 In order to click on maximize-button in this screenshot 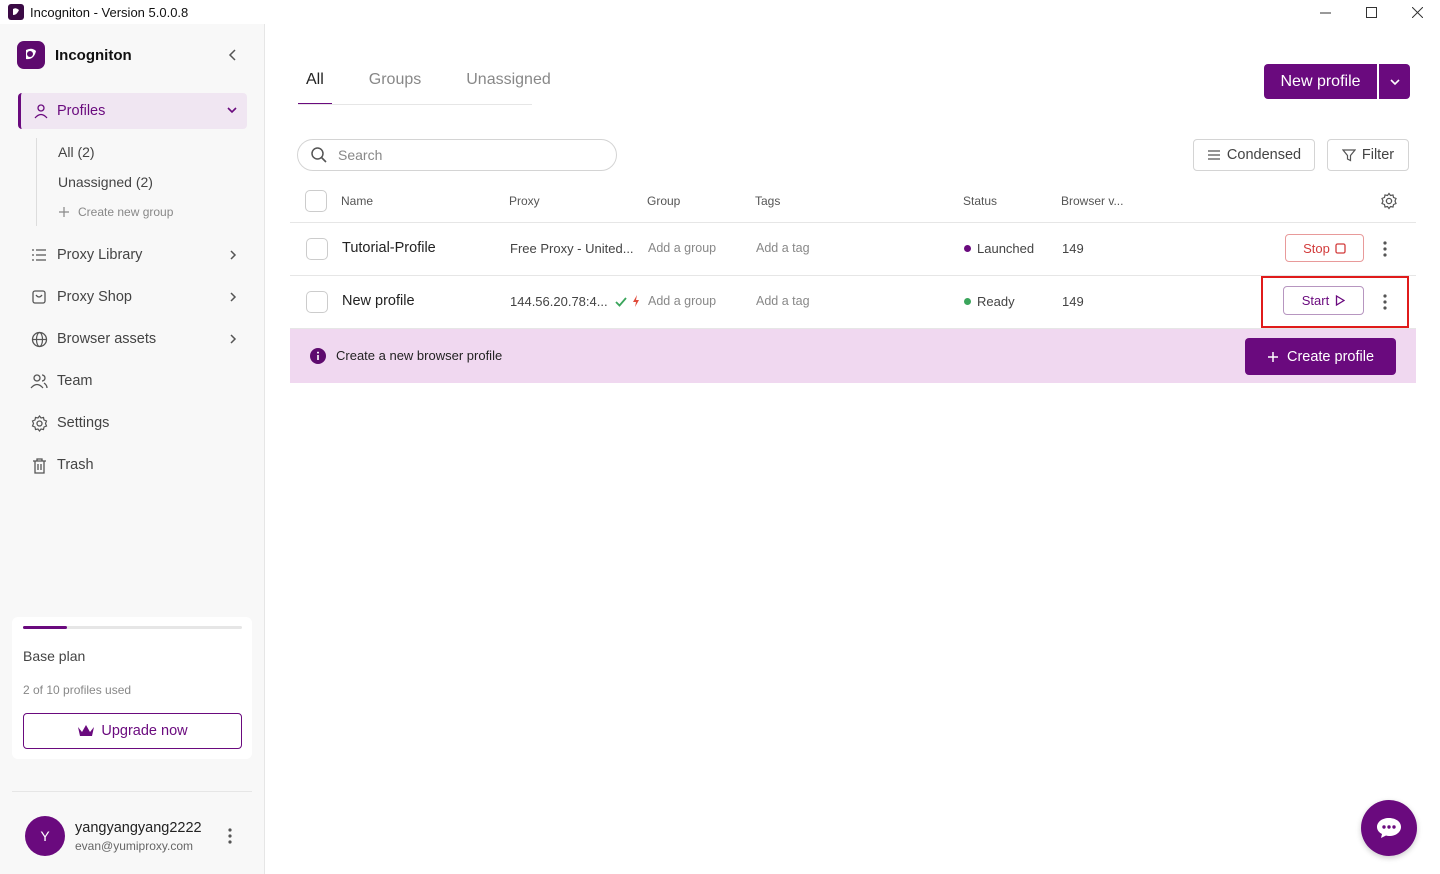, I will do `click(1371, 12)`.